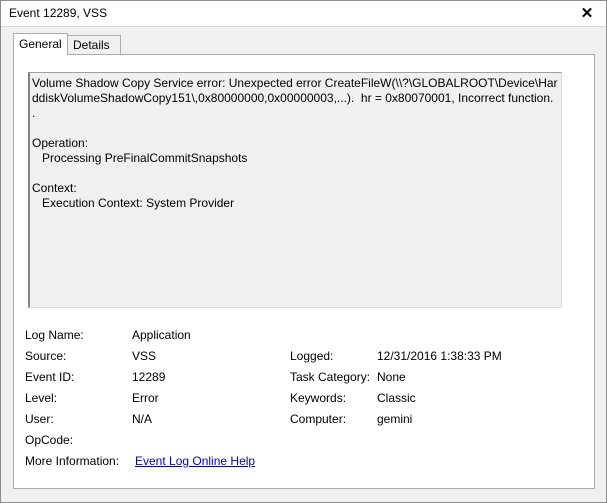 The image size is (607, 503). I want to click on tab-general: General, so click(40, 44).